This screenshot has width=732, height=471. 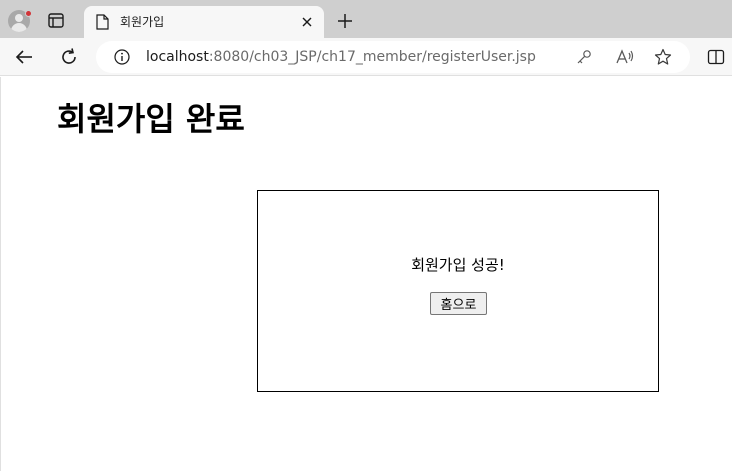 What do you see at coordinates (345, 21) in the screenshot?
I see `new-tab-icon` at bounding box center [345, 21].